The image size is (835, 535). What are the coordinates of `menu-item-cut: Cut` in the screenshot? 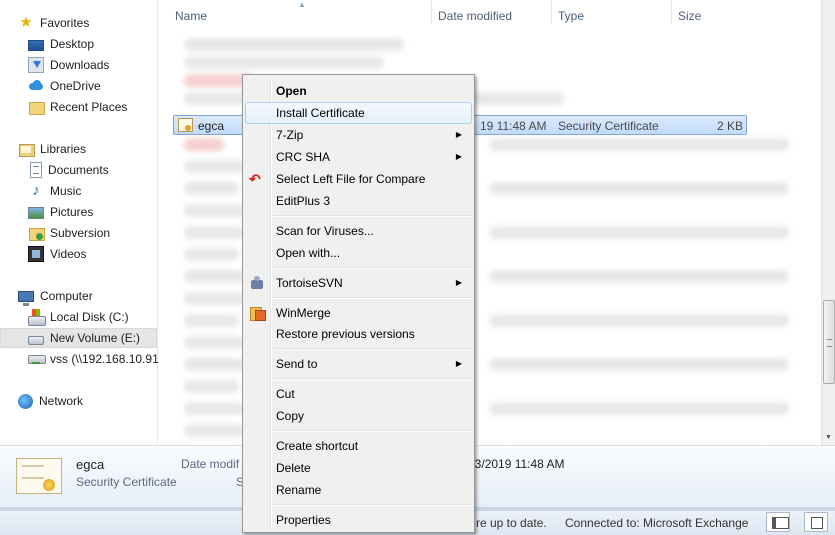 It's located at (358, 394).